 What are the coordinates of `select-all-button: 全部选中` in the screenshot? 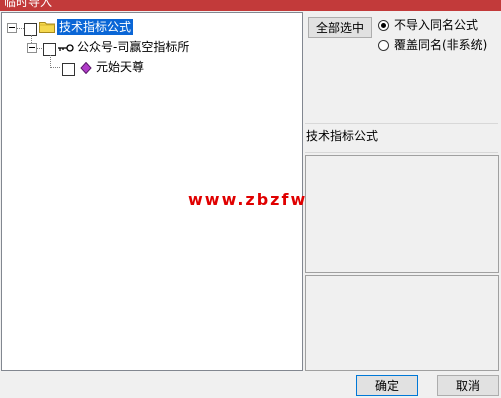 It's located at (340, 27).